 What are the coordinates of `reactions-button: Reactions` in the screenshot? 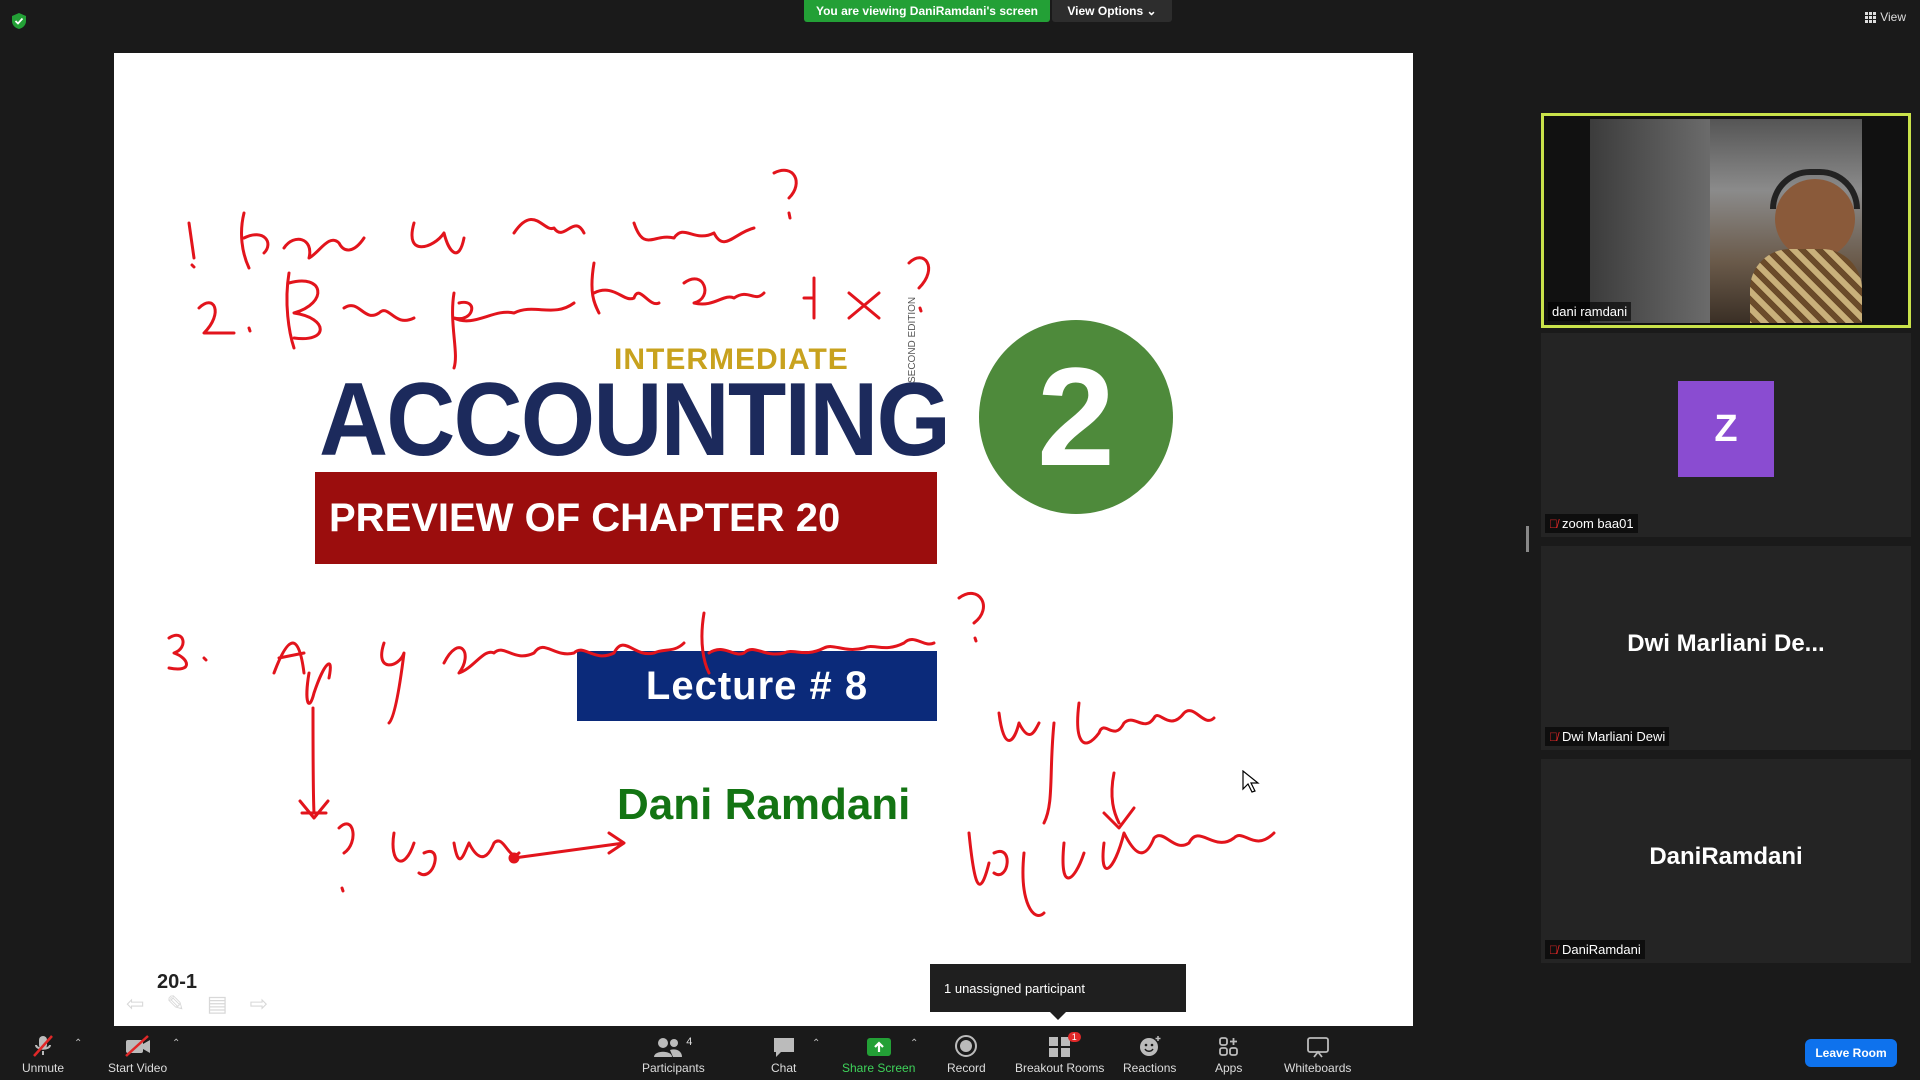 It's located at (1149, 1053).